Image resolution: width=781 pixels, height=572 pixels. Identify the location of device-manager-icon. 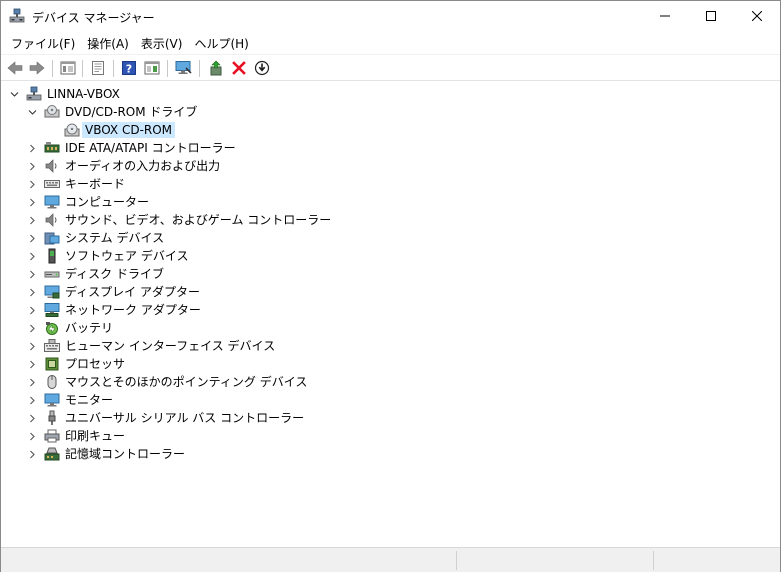
(17, 16).